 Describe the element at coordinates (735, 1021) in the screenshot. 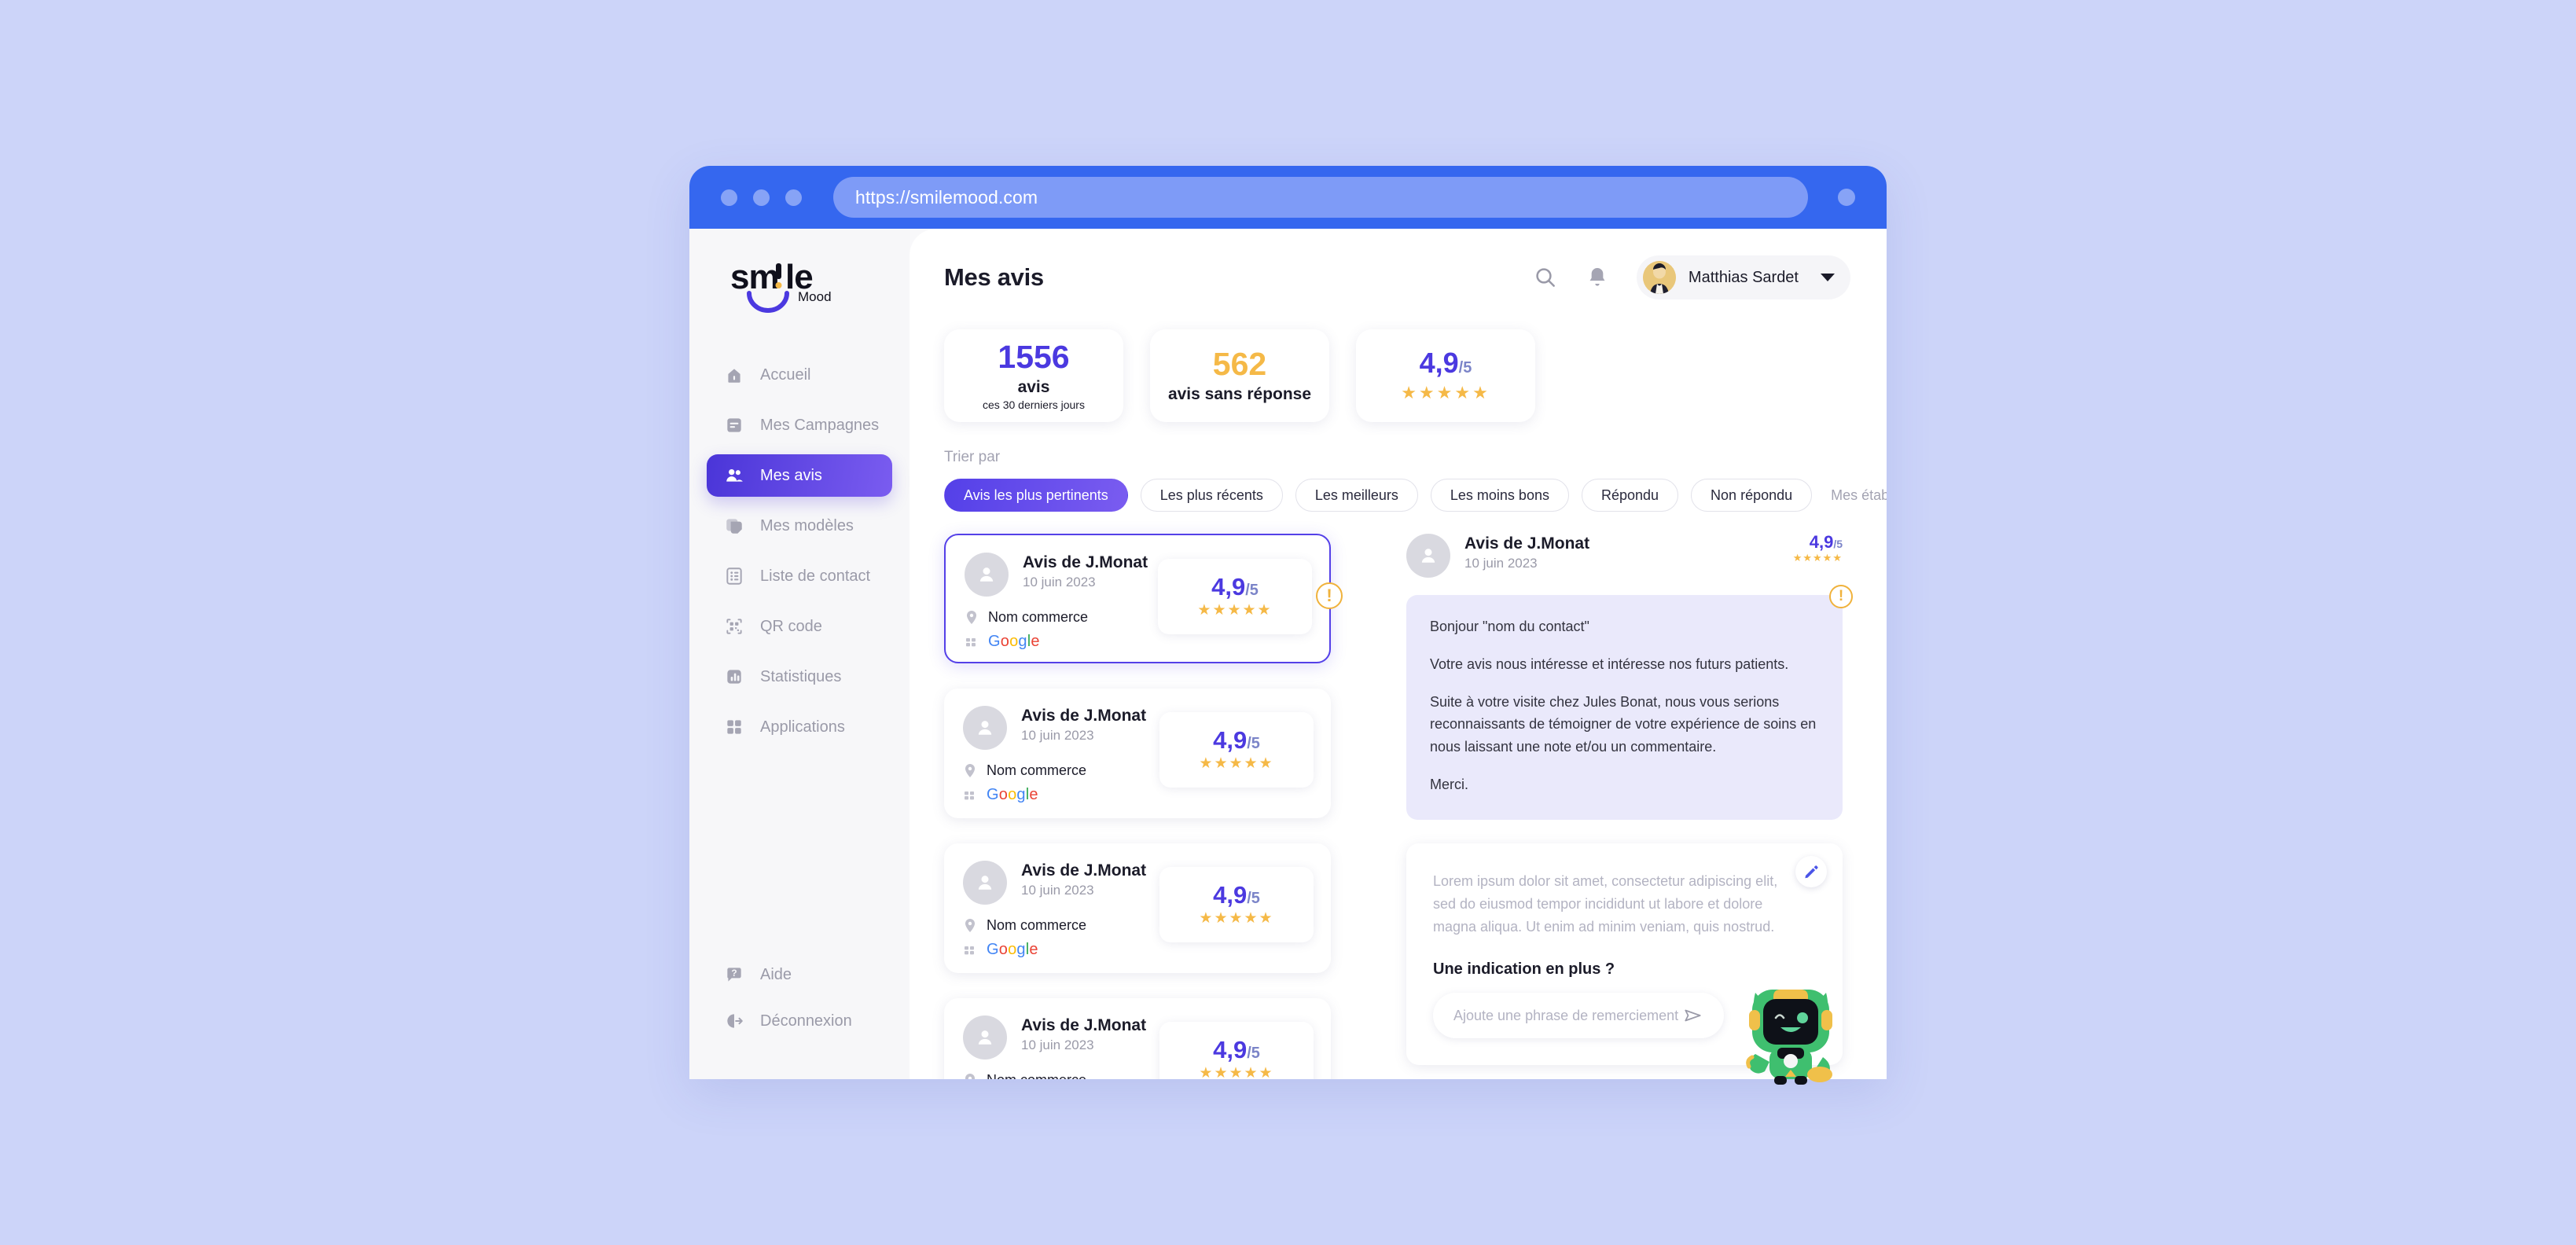

I see `logout-icon` at that location.